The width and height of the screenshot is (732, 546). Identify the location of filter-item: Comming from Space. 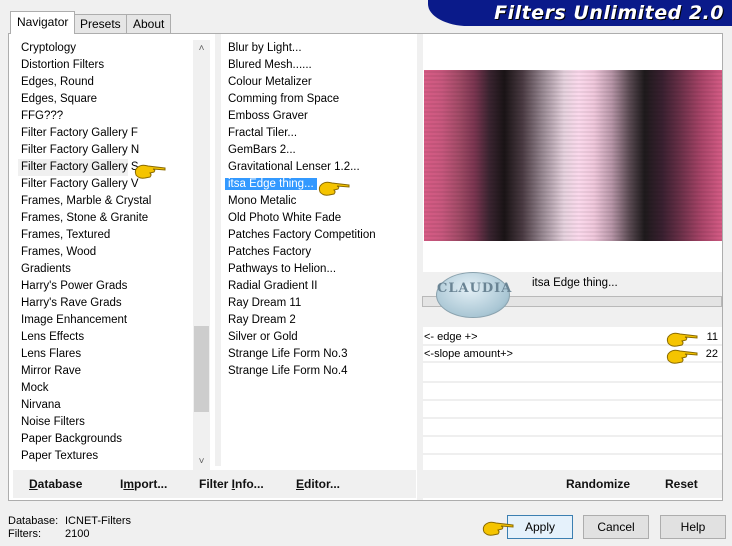
(320, 99).